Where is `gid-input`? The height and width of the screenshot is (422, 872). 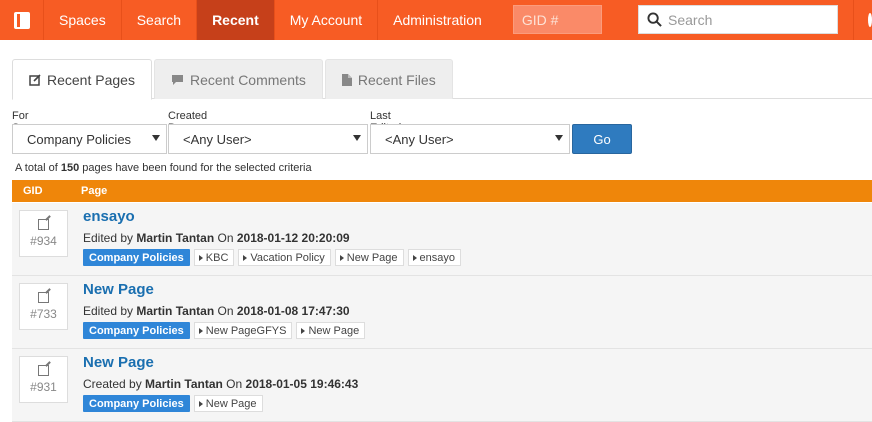
gid-input is located at coordinates (557, 19).